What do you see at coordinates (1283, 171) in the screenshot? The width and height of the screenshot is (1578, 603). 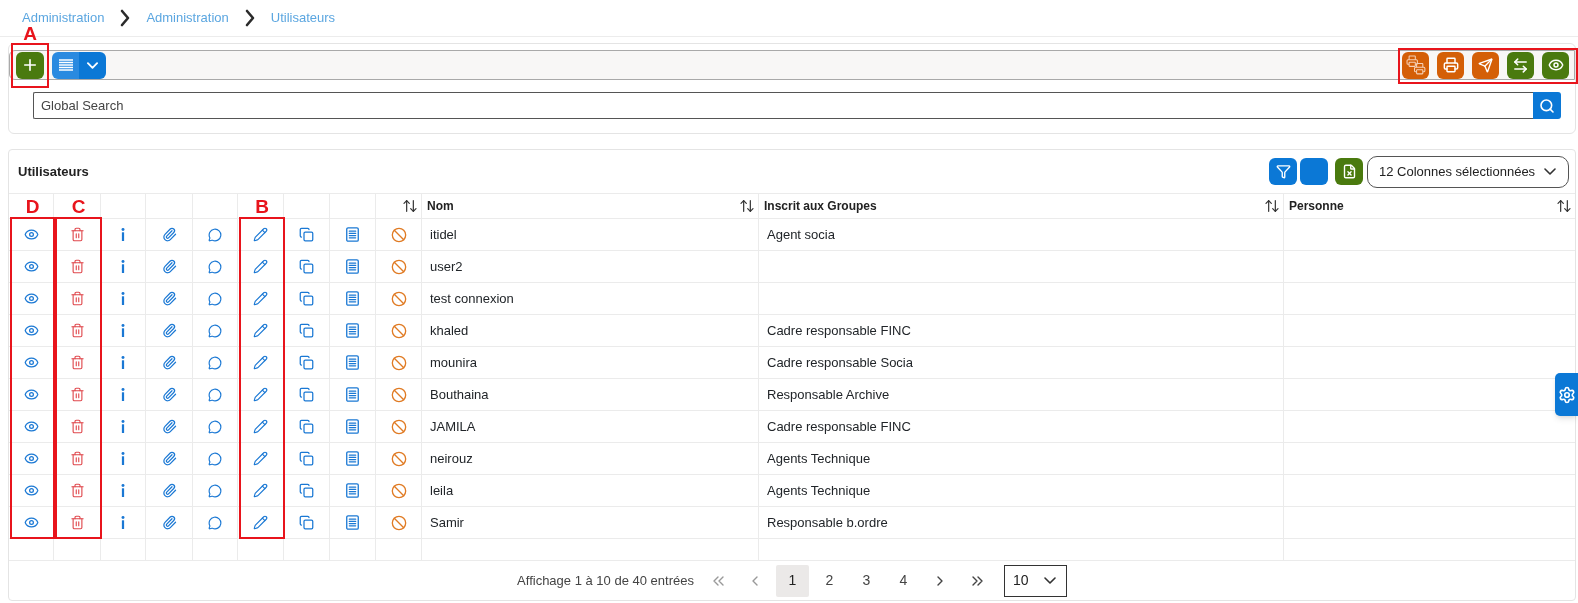 I see `filter-button` at bounding box center [1283, 171].